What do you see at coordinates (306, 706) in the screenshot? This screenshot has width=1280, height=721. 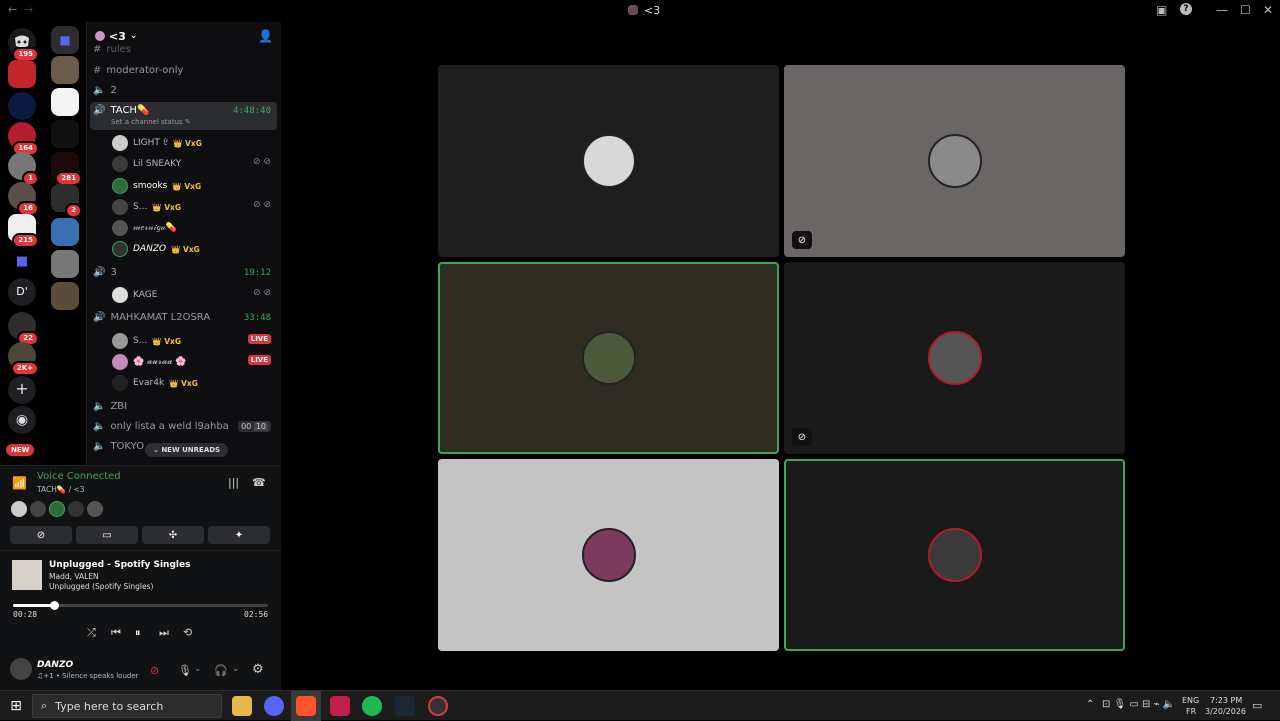 I see `brave-icon` at bounding box center [306, 706].